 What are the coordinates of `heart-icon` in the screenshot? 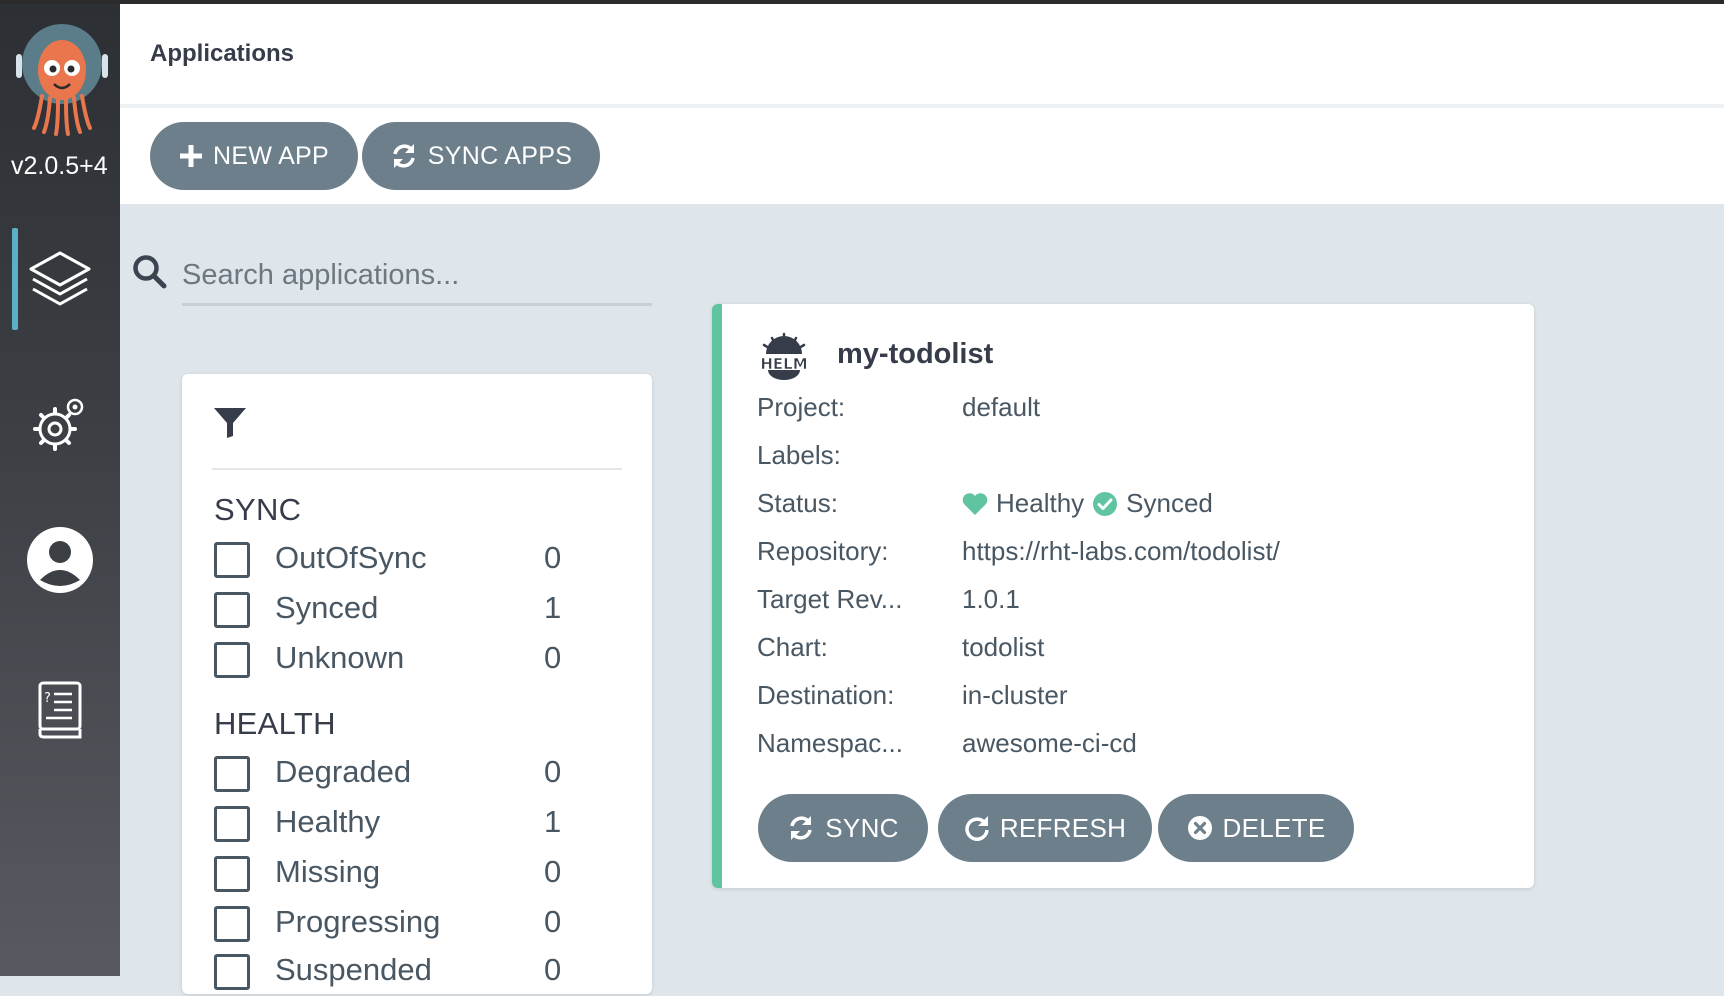 It's located at (975, 503).